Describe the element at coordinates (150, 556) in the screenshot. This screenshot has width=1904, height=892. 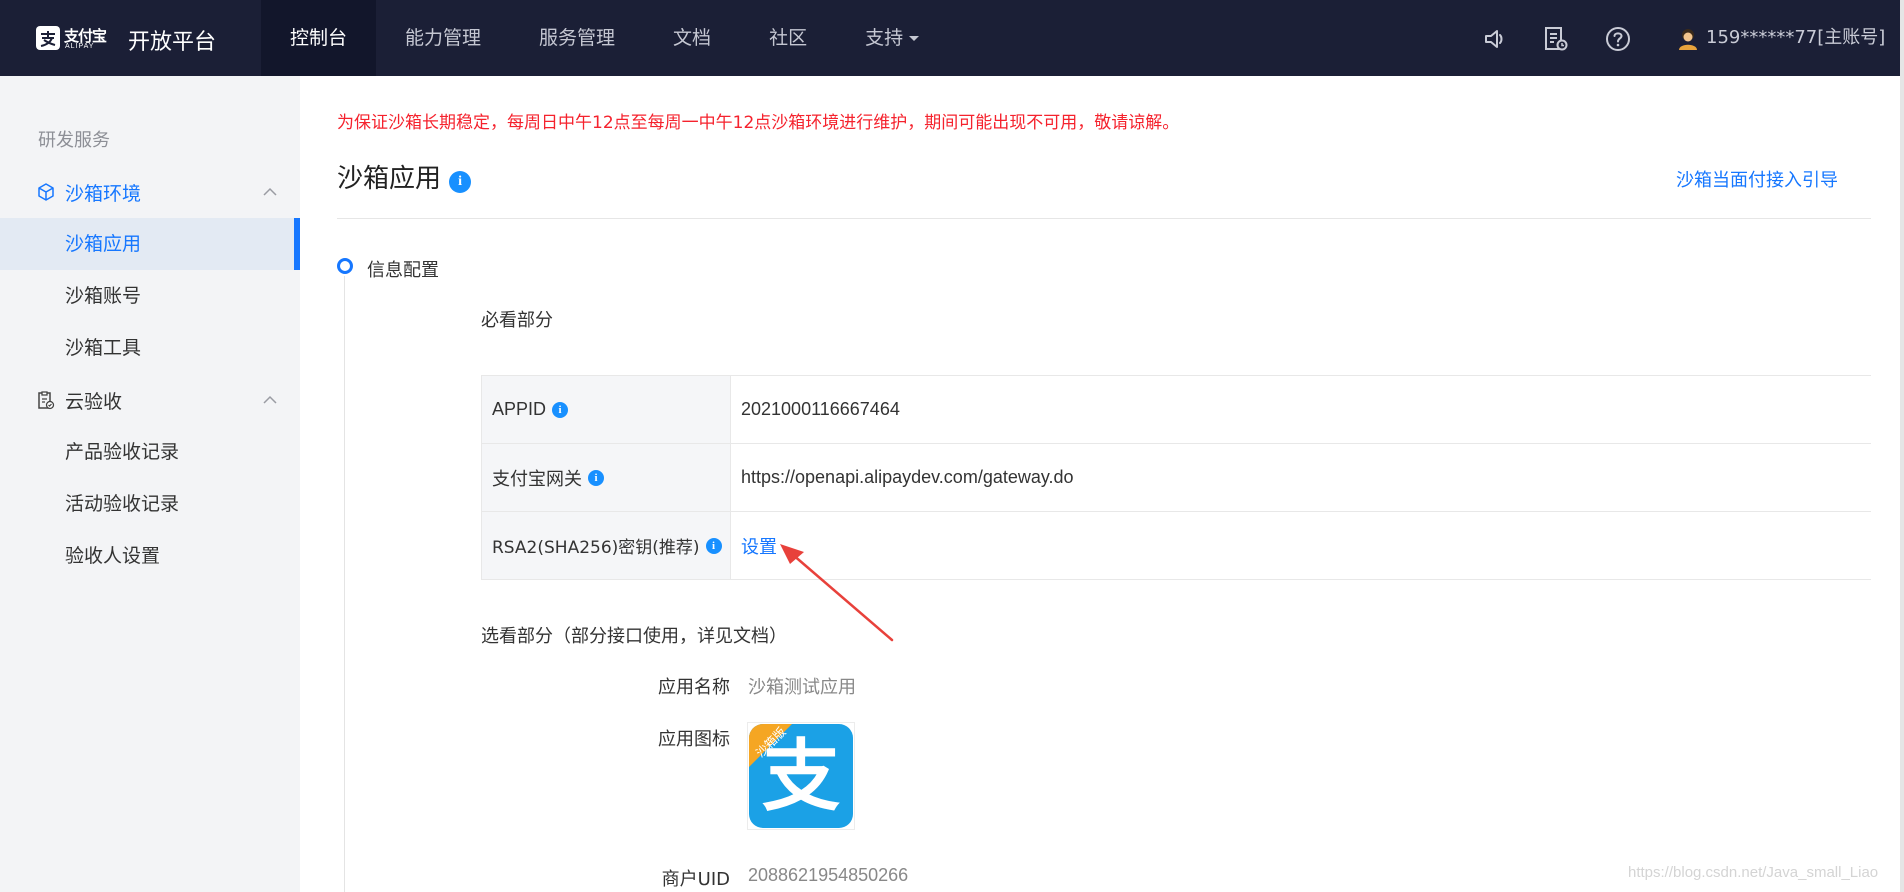
I see `sidebar-item-acceptor-settings: 验收人设置` at that location.